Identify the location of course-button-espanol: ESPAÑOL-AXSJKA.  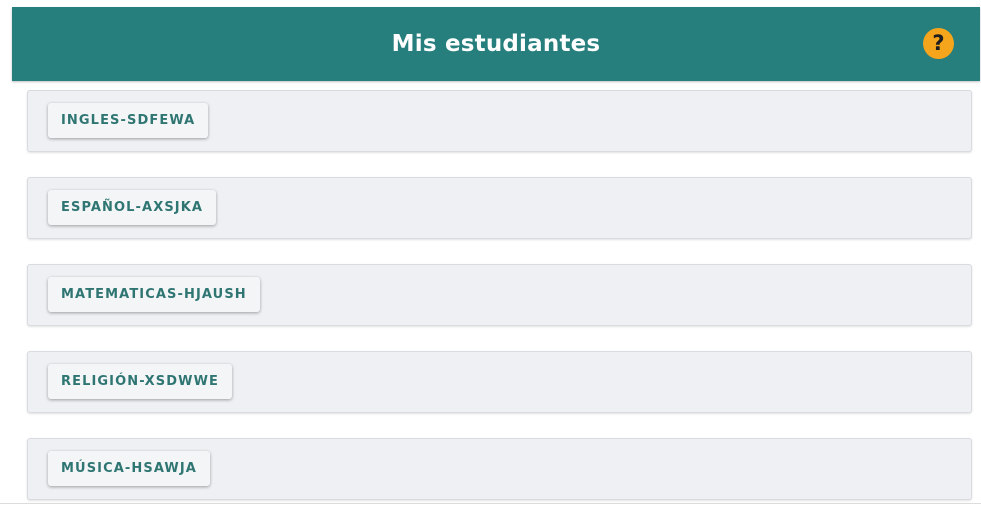
(132, 207).